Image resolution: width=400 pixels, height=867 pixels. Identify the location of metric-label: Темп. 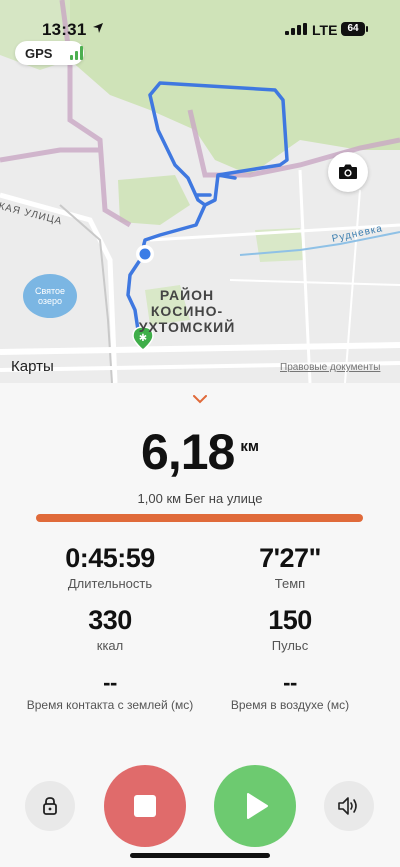
(290, 583).